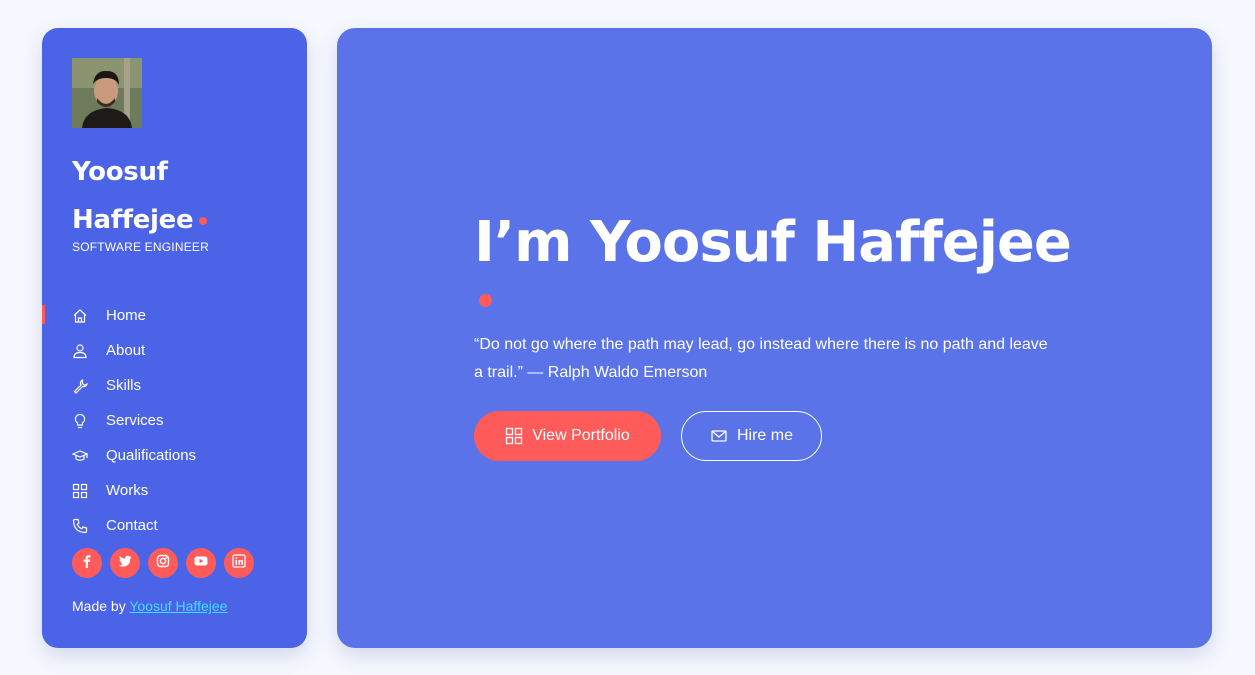  I want to click on nav-item-works: Works, so click(174, 490).